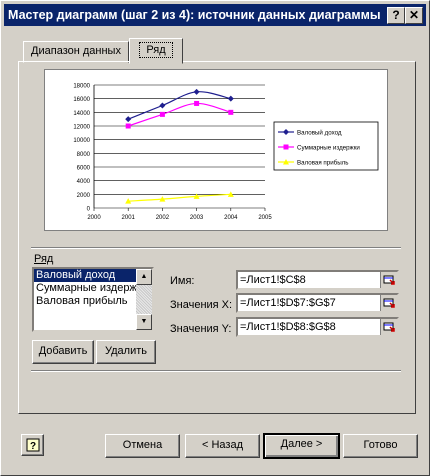 The width and height of the screenshot is (430, 476). I want to click on y-values-label: Значения Y:, so click(201, 329).